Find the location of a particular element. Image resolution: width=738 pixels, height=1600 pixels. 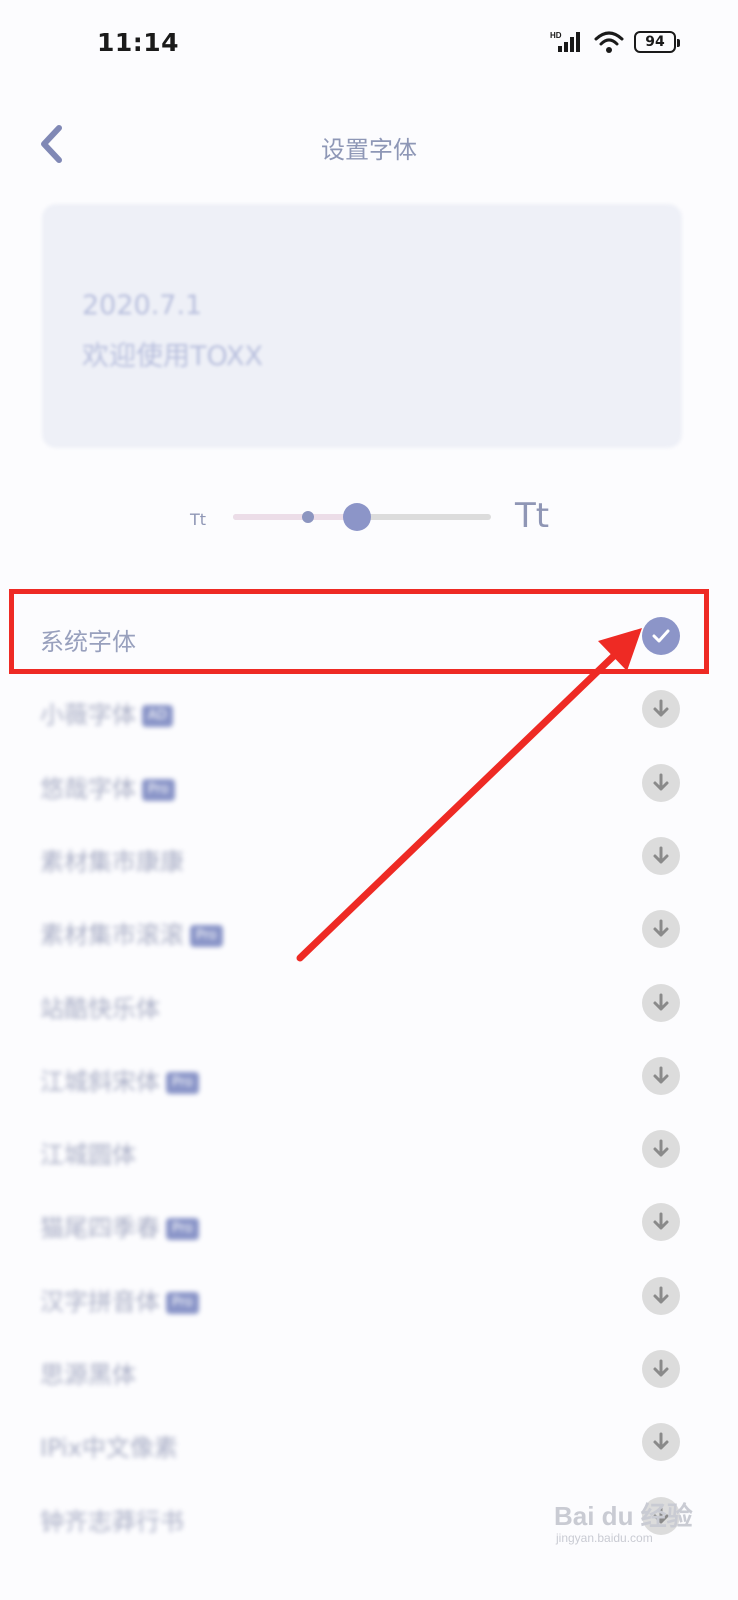

font-name-label: 悠哉字体 is located at coordinates (88, 789).